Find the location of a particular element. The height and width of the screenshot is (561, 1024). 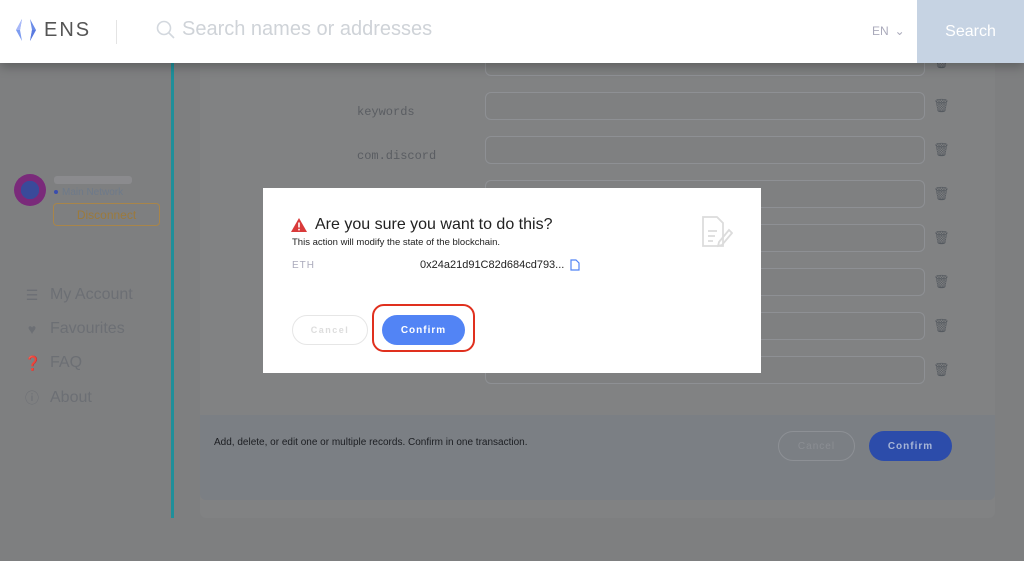

logo-text: ENS is located at coordinates (68, 29).